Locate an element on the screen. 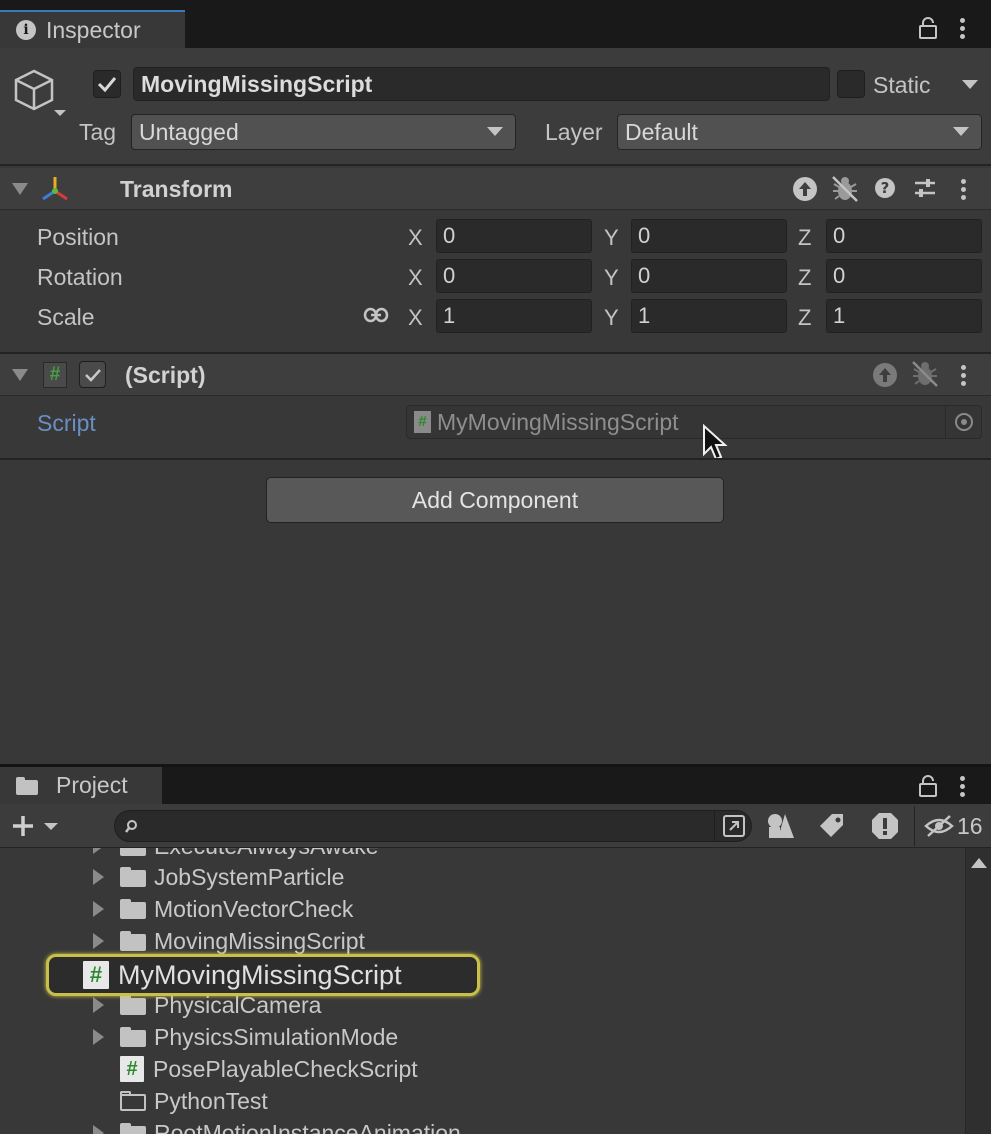 The width and height of the screenshot is (991, 1134). inspector-menu-icon is located at coordinates (963, 30).